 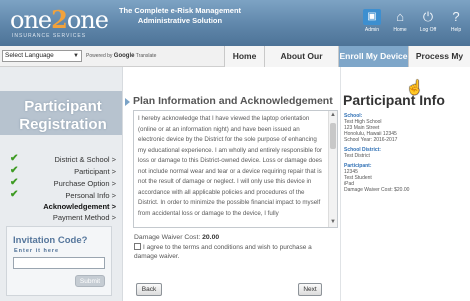 I want to click on tab-process-my-claim: Process My Claim, so click(x=439, y=64).